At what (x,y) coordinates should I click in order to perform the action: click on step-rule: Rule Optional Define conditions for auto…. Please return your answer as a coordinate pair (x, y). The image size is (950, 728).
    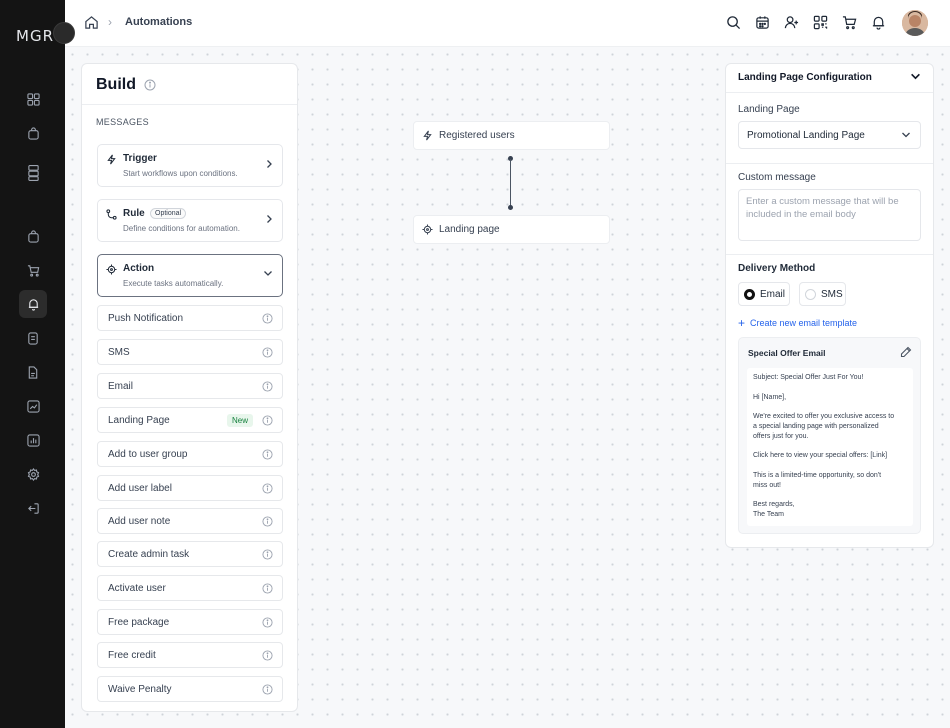
    Looking at the image, I should click on (190, 220).